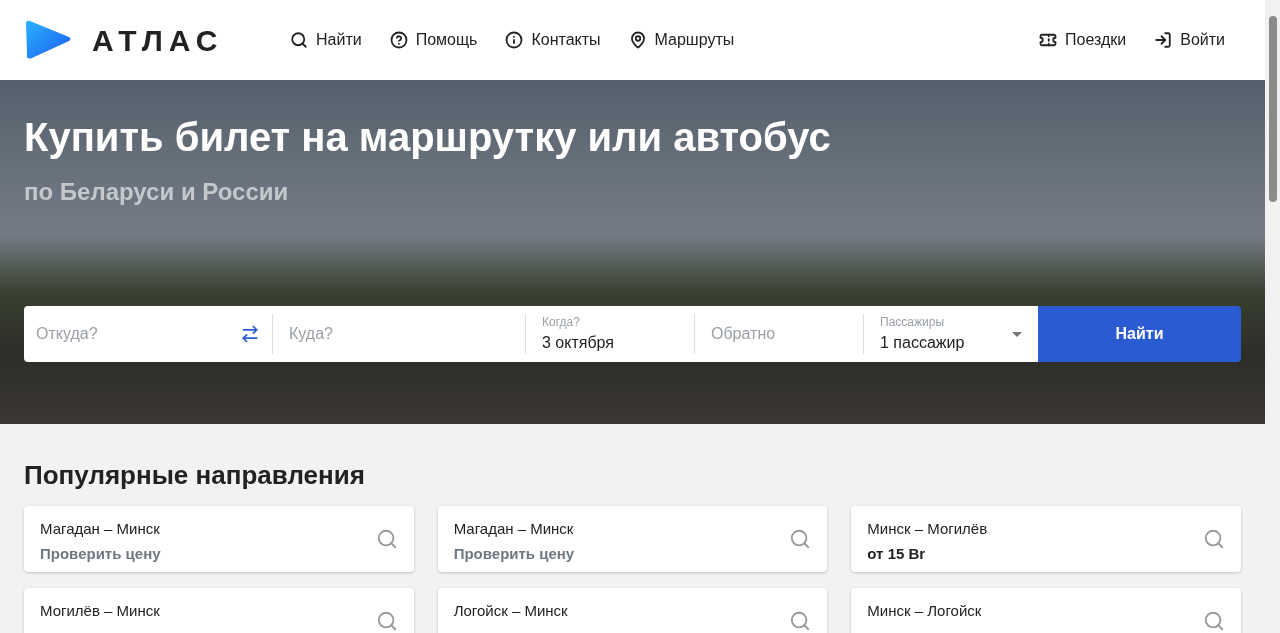 The height and width of the screenshot is (633, 1280). What do you see at coordinates (48, 40) in the screenshot?
I see `logo-icon` at bounding box center [48, 40].